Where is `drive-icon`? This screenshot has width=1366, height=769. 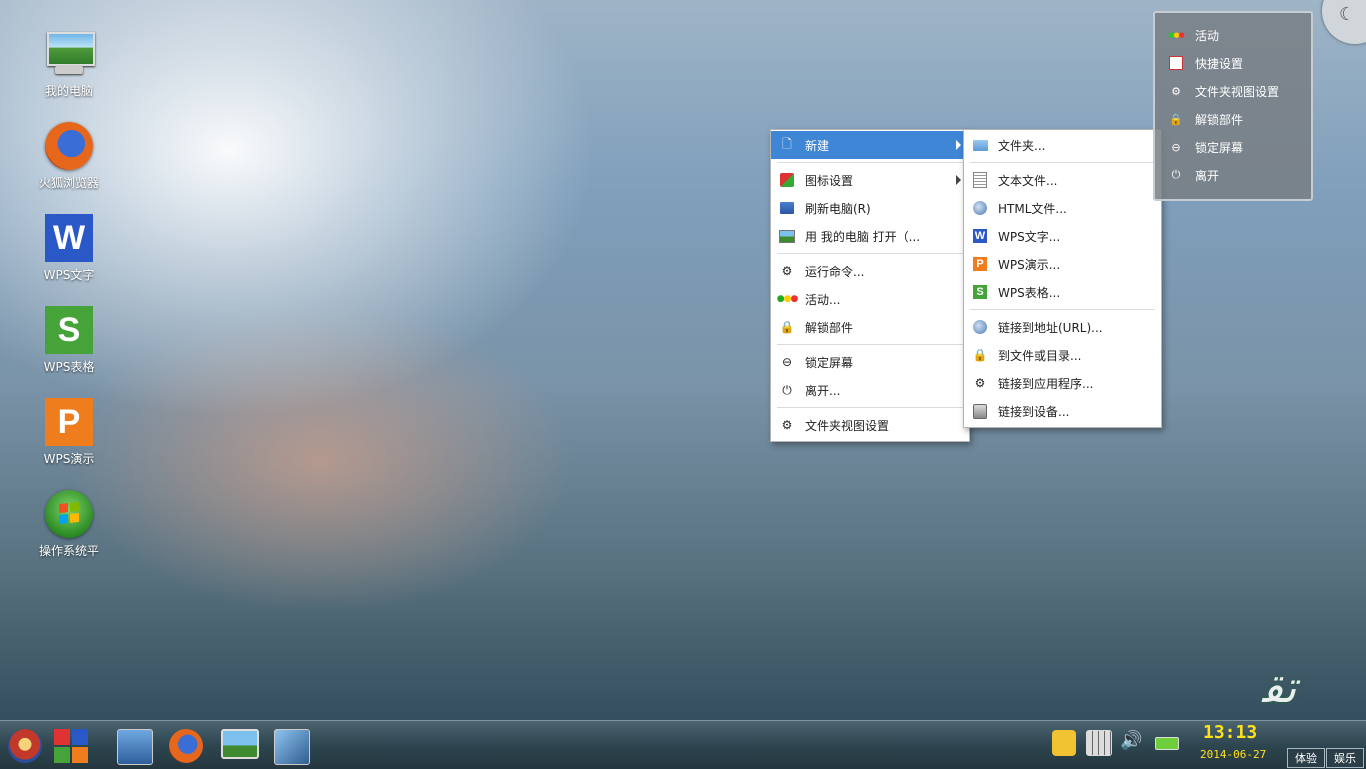
drive-icon is located at coordinates (980, 411).